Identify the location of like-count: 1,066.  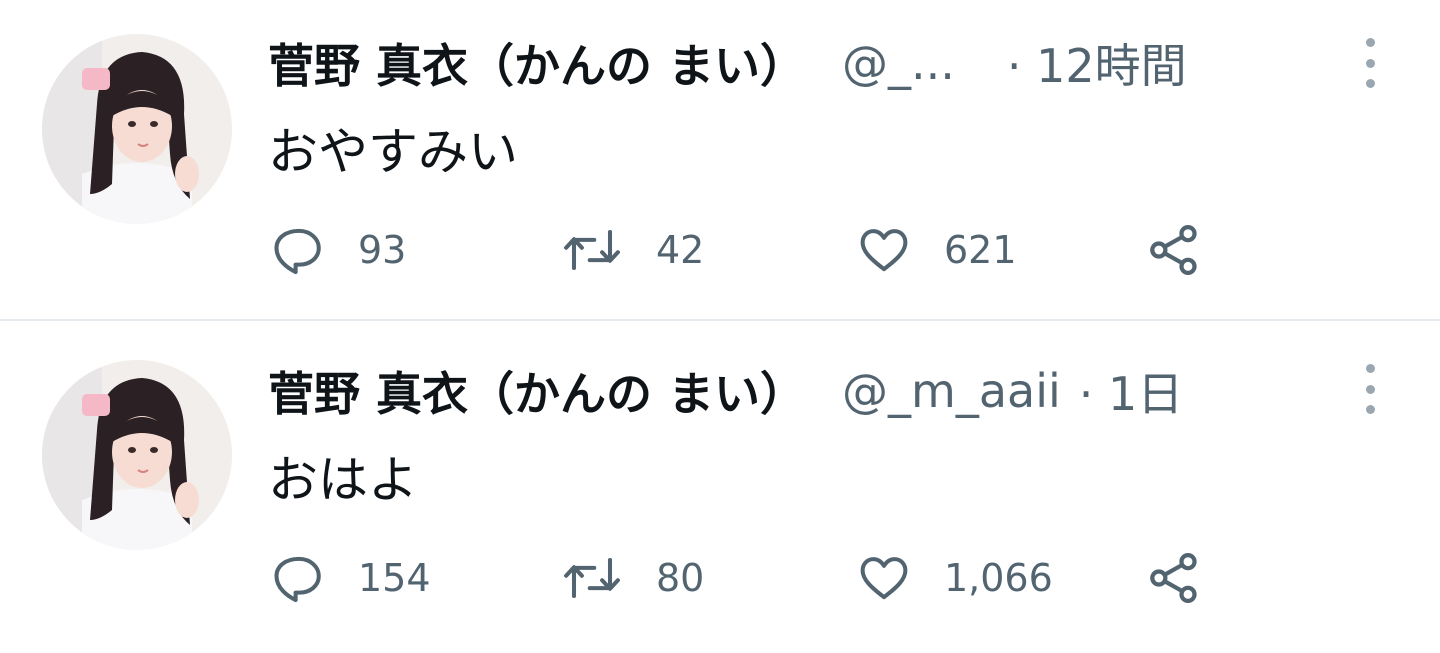
(998, 578).